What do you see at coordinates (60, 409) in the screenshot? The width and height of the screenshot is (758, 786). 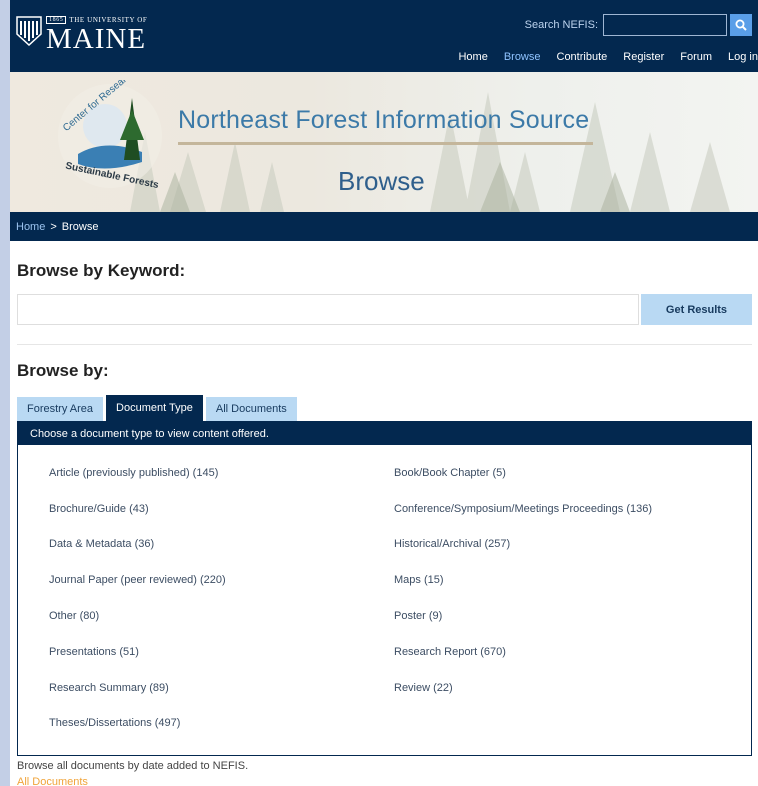 I see `tab-forestry-area: Forestry Area` at bounding box center [60, 409].